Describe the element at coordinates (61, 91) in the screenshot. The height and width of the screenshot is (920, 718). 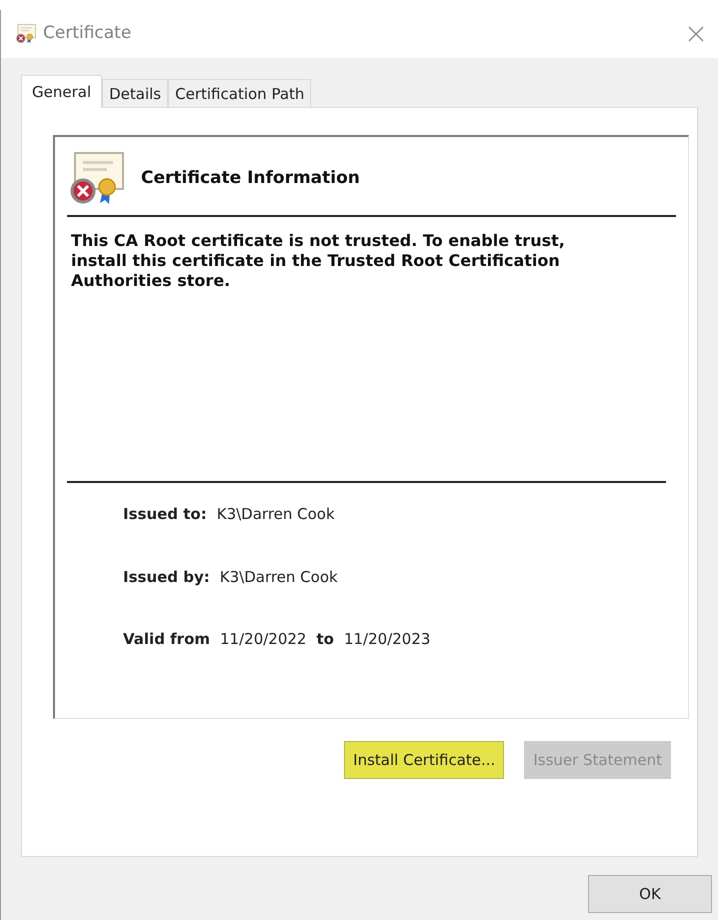
I see `tab: General` at that location.